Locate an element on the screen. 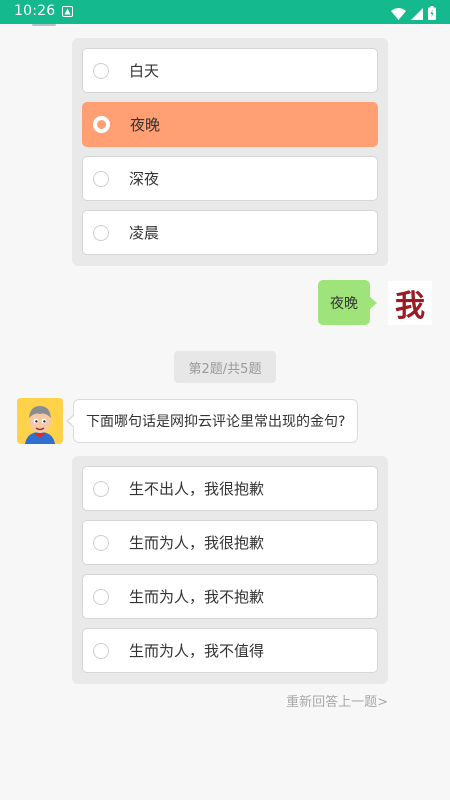 The image size is (450, 800). answer-option-2: 生而为人，我很抱歉 is located at coordinates (230, 542).